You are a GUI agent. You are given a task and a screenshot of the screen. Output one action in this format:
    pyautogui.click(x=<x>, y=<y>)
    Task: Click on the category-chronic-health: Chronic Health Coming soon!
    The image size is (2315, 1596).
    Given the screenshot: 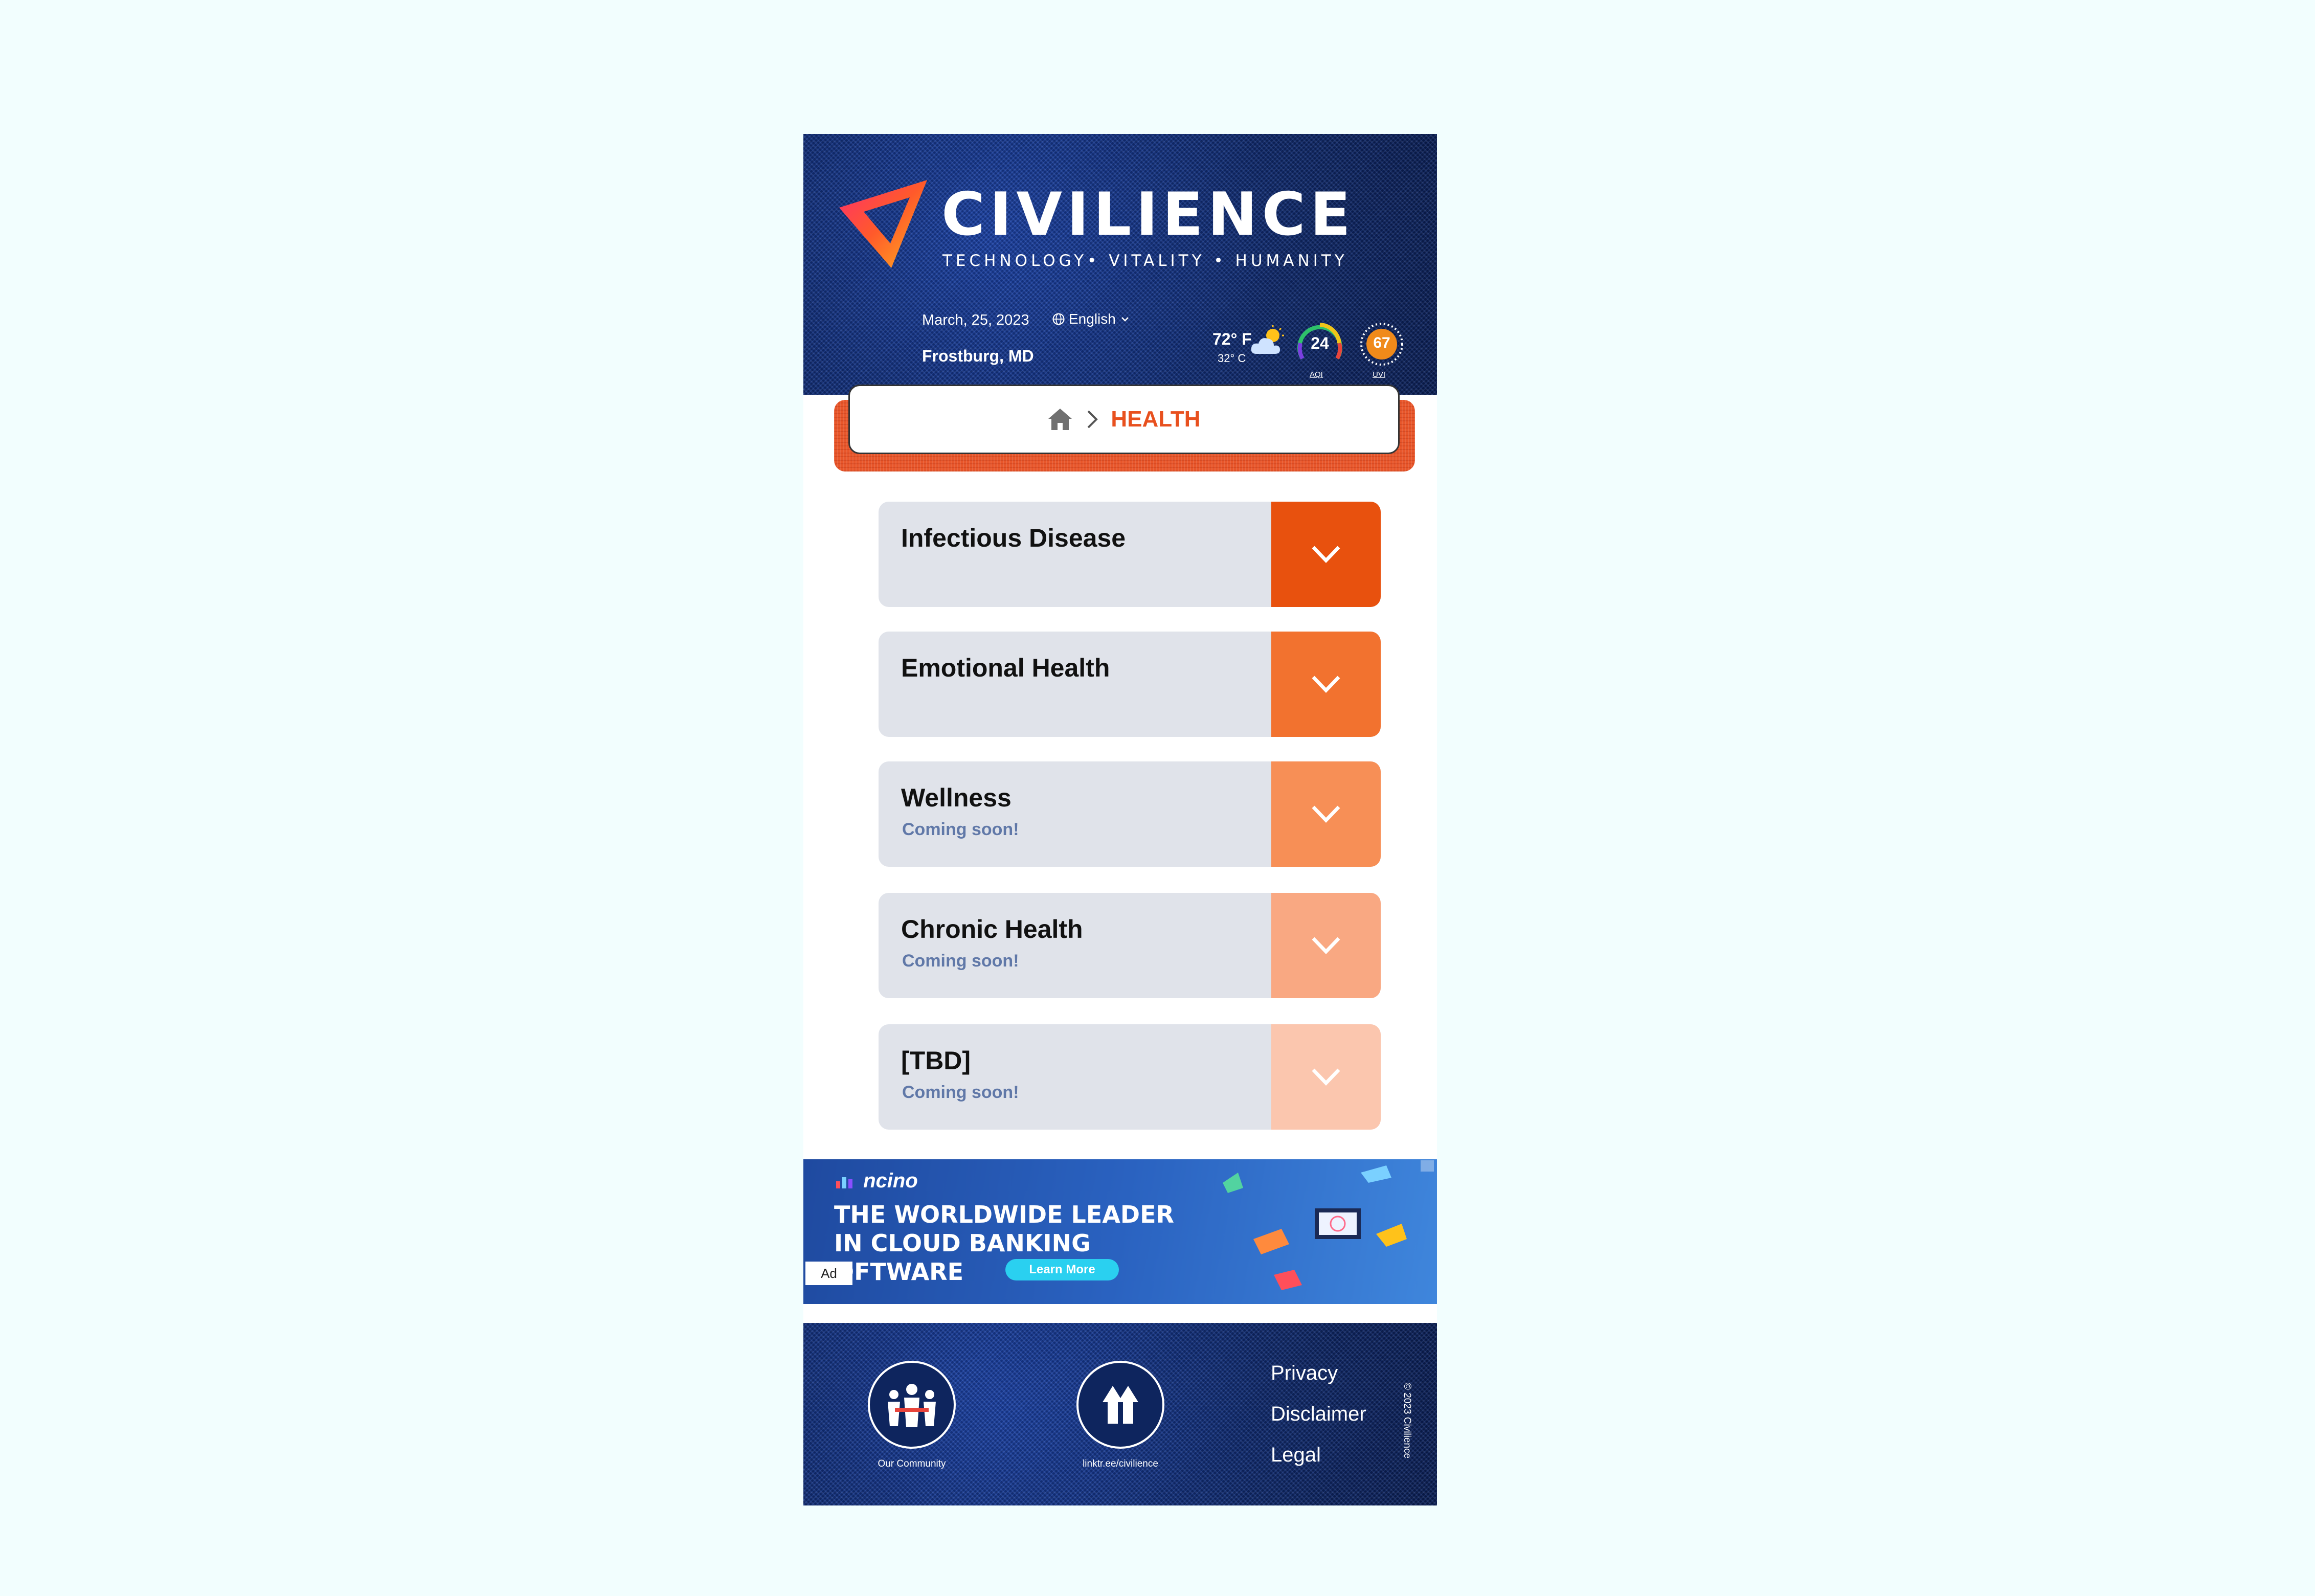 What is the action you would take?
    pyautogui.click(x=1130, y=946)
    